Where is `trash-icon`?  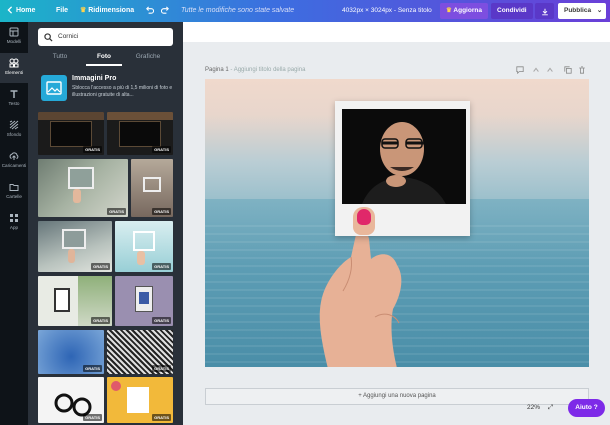 trash-icon is located at coordinates (582, 70).